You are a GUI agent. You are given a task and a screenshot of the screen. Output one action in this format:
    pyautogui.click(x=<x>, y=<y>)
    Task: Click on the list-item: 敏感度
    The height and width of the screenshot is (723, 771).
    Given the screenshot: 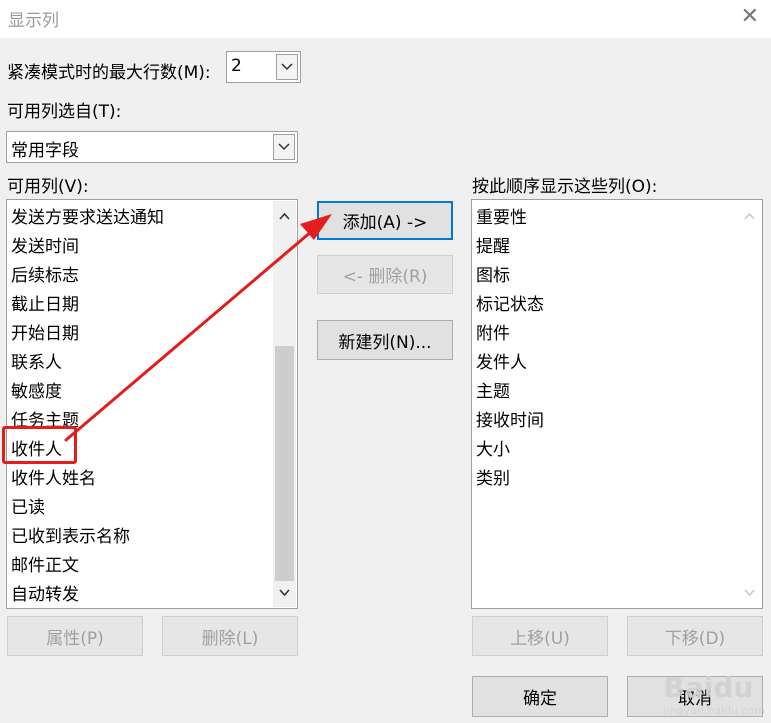 What is the action you would take?
    pyautogui.click(x=36, y=392)
    